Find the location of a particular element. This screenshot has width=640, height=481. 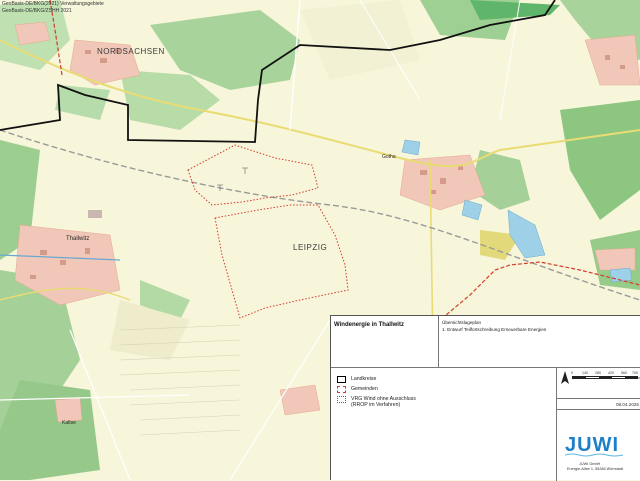

scale-tick-560: 560 is located at coordinates (624, 373).